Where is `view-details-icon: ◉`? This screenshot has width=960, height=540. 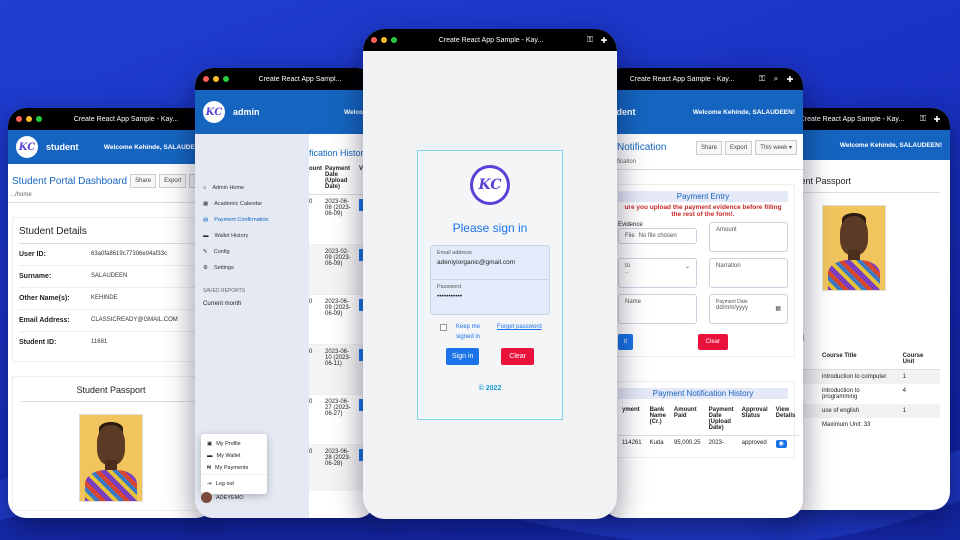 view-details-icon: ◉ is located at coordinates (781, 444).